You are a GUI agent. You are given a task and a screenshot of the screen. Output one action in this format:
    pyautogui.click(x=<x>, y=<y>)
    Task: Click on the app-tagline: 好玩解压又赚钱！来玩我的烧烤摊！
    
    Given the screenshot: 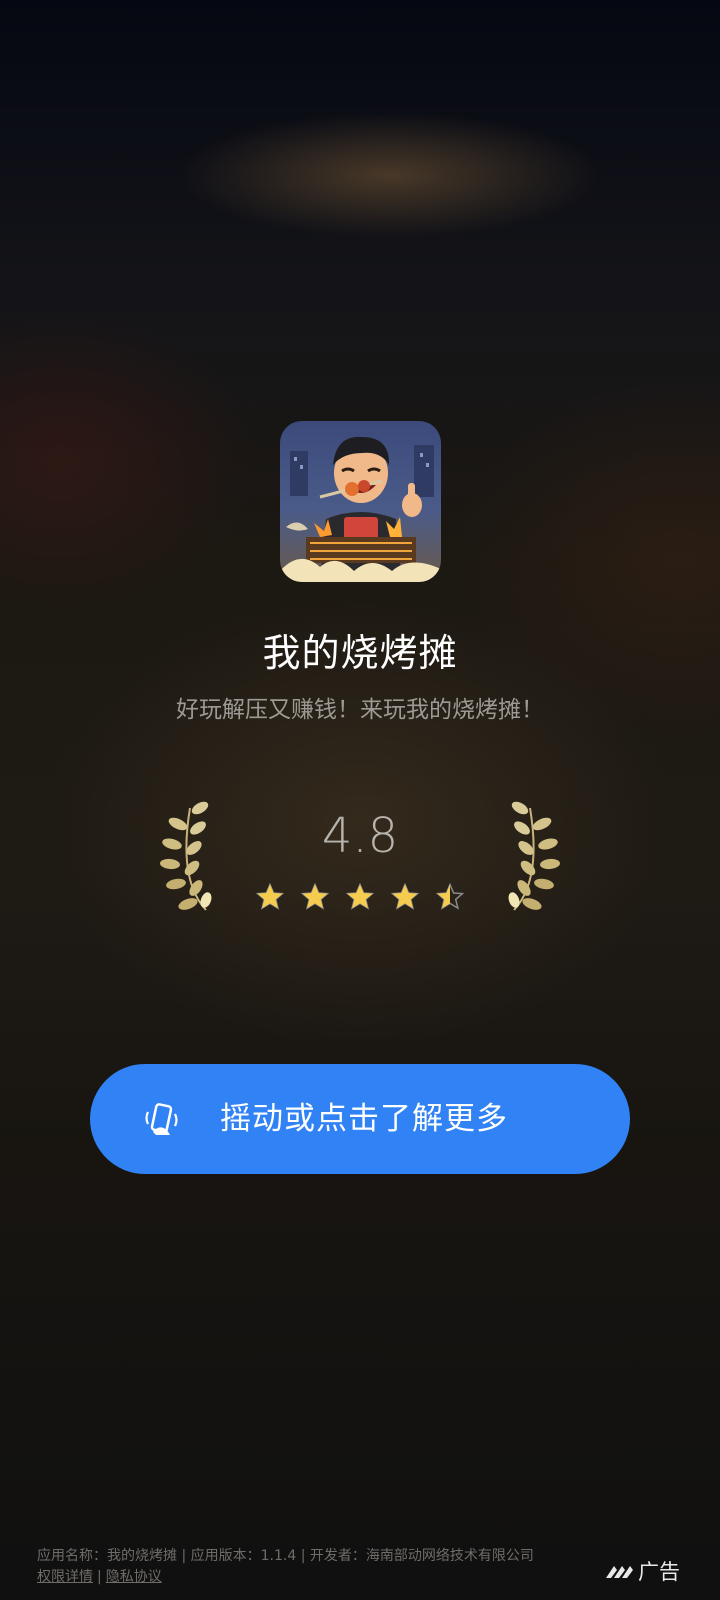 What is the action you would take?
    pyautogui.click(x=360, y=710)
    